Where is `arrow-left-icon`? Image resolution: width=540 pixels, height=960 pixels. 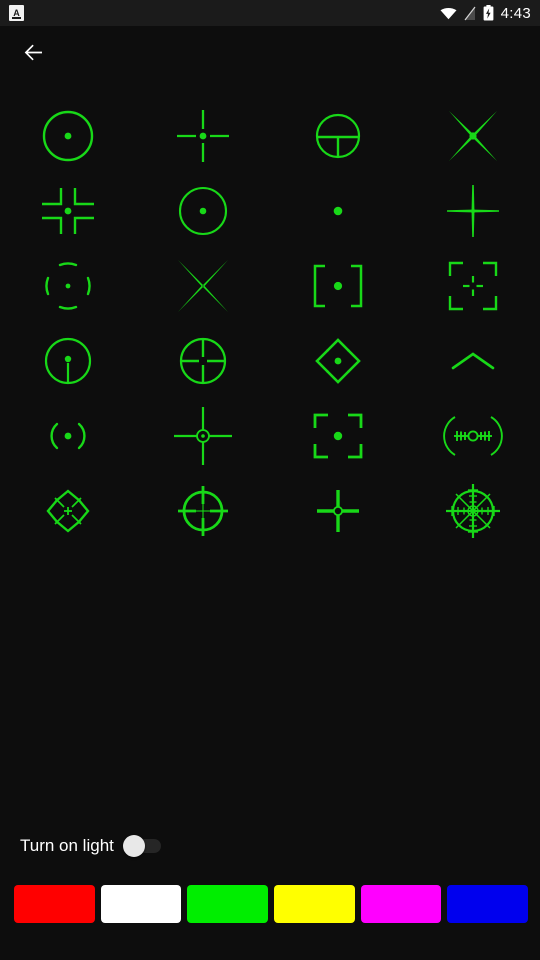 arrow-left-icon is located at coordinates (33, 52).